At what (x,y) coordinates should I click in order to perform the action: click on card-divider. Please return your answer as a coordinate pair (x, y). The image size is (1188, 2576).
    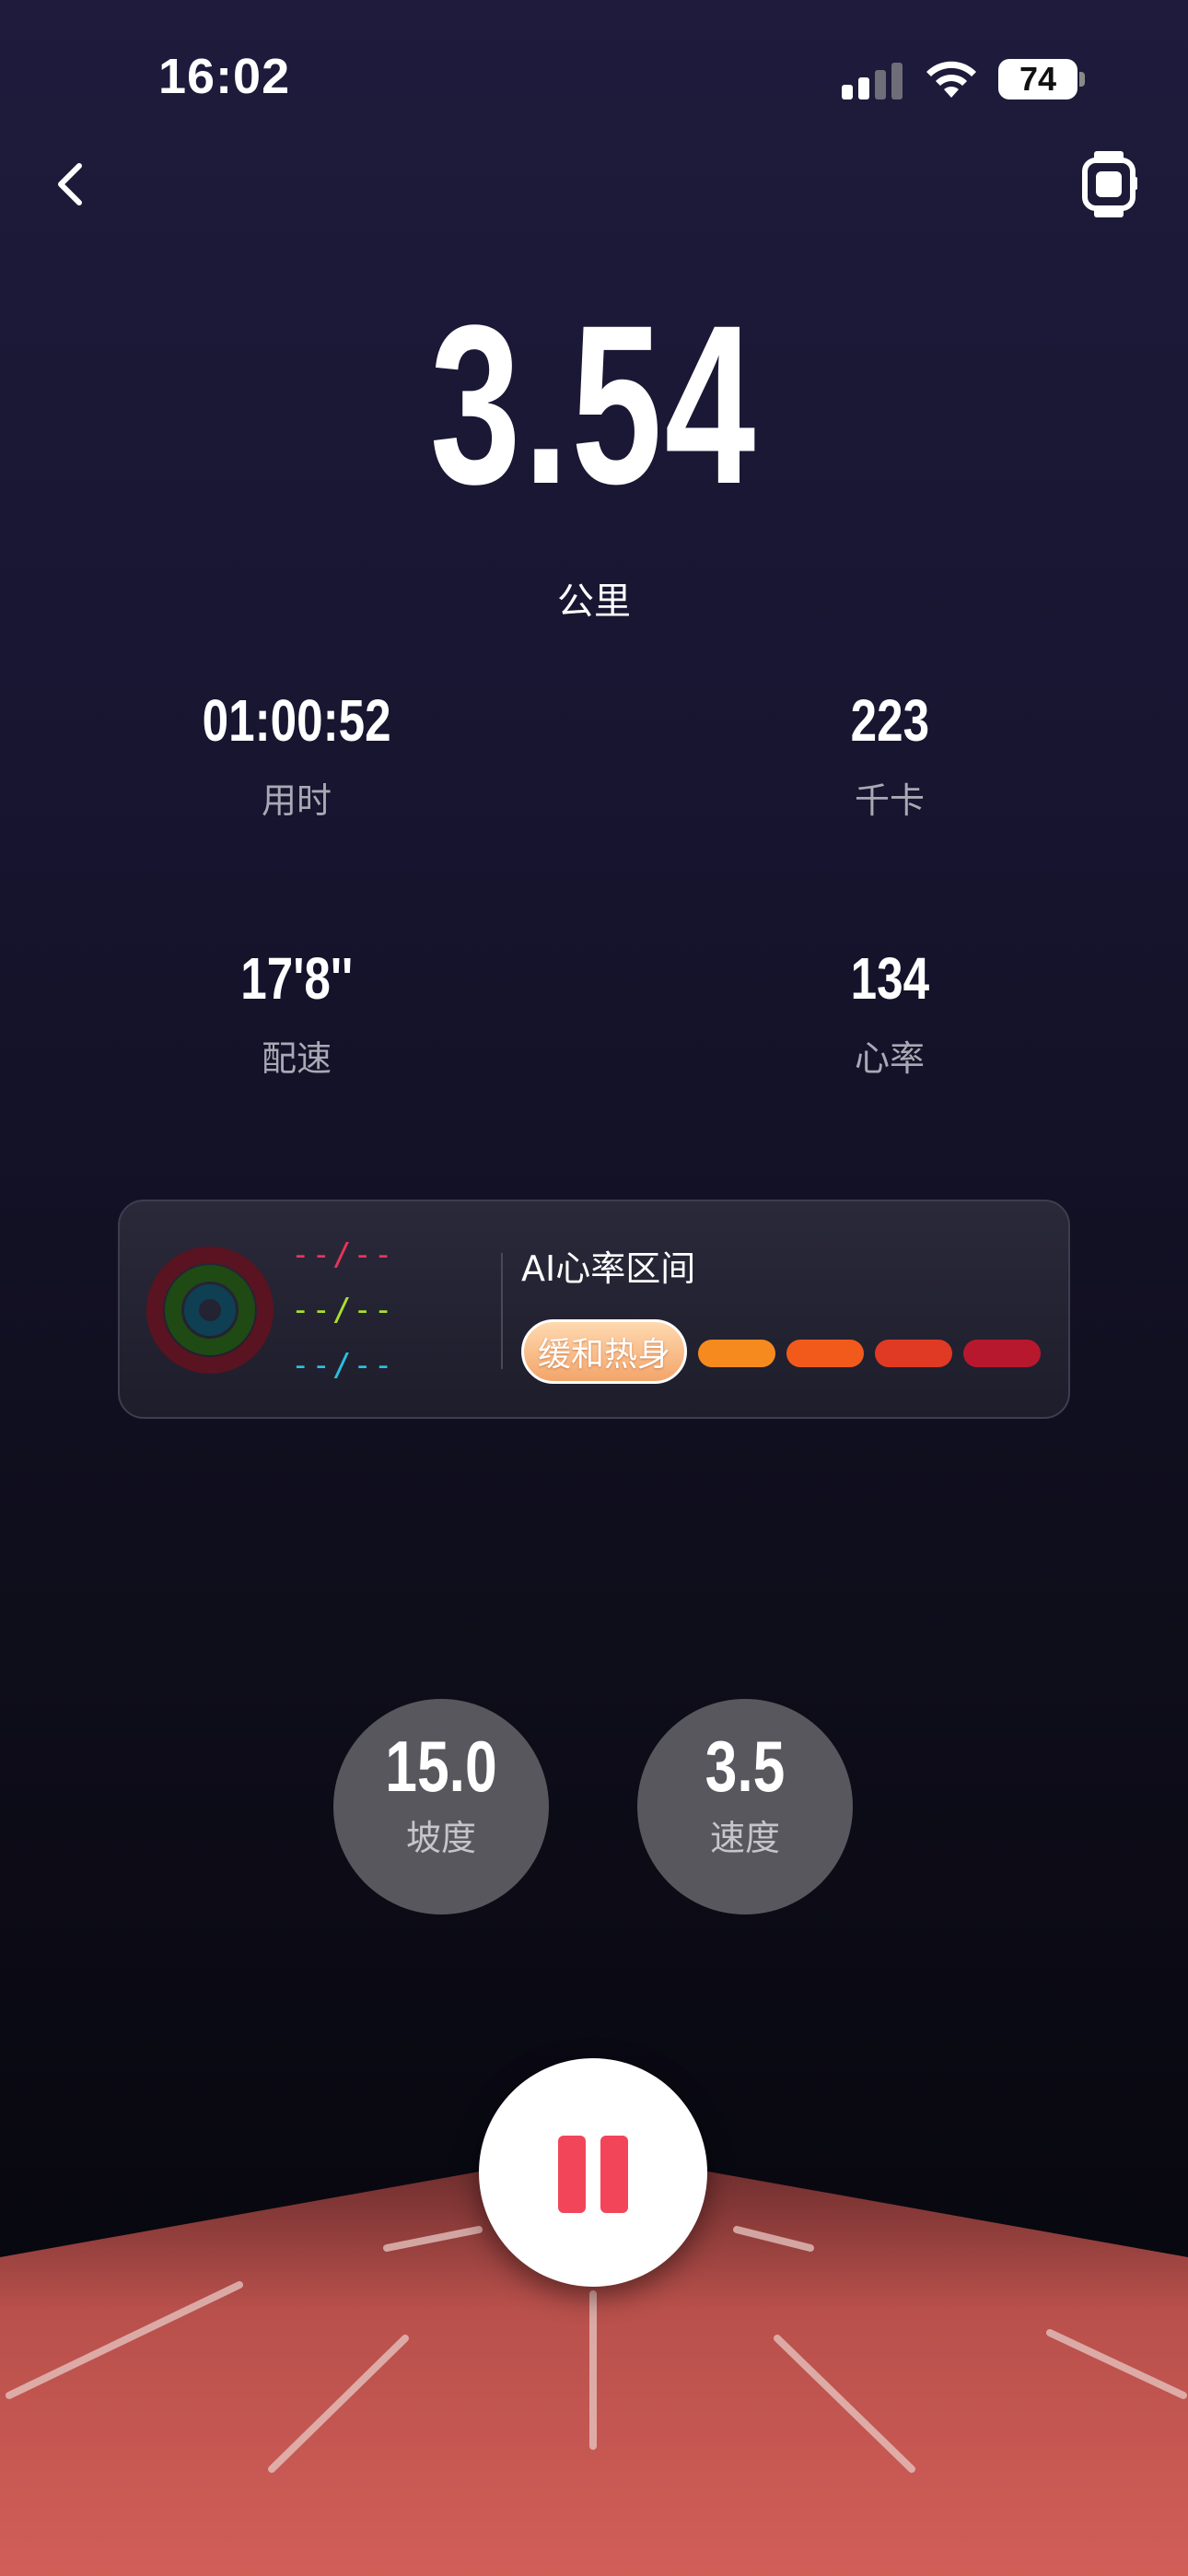
    Looking at the image, I should click on (502, 1311).